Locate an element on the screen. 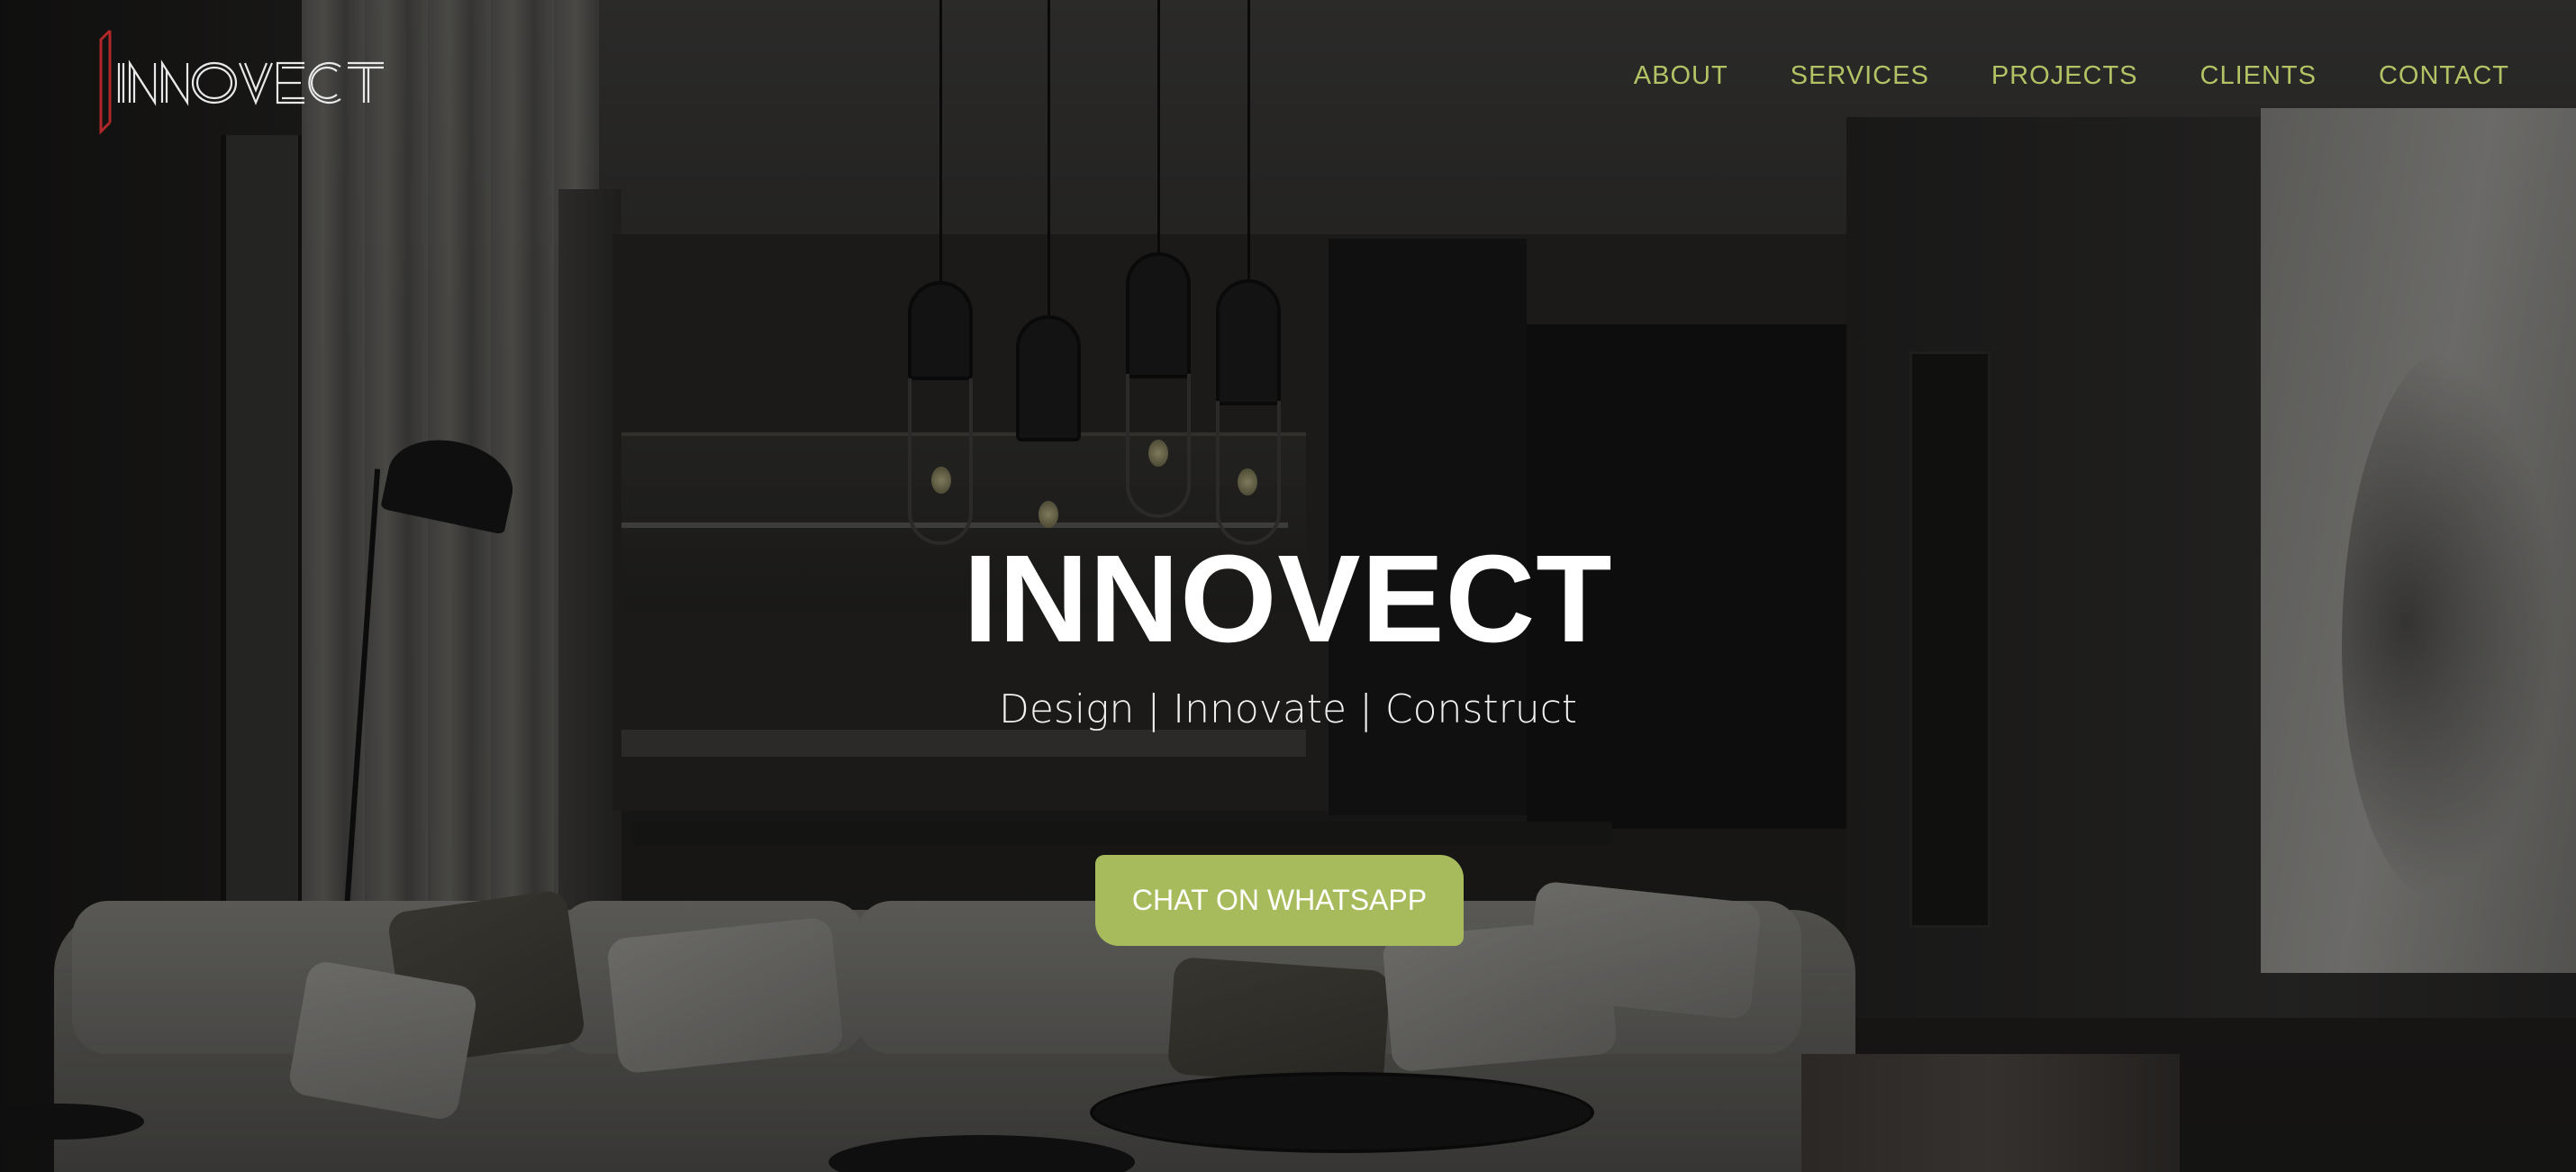  nav-link-services: SERVICES is located at coordinates (1860, 75).